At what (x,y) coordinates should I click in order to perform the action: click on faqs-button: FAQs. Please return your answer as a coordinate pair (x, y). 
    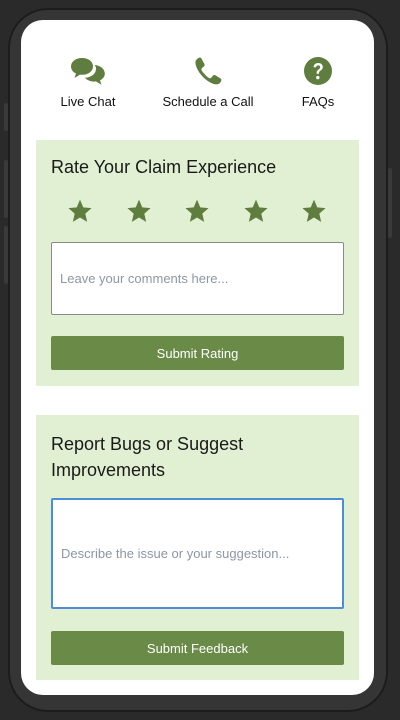
    Looking at the image, I should click on (318, 79).